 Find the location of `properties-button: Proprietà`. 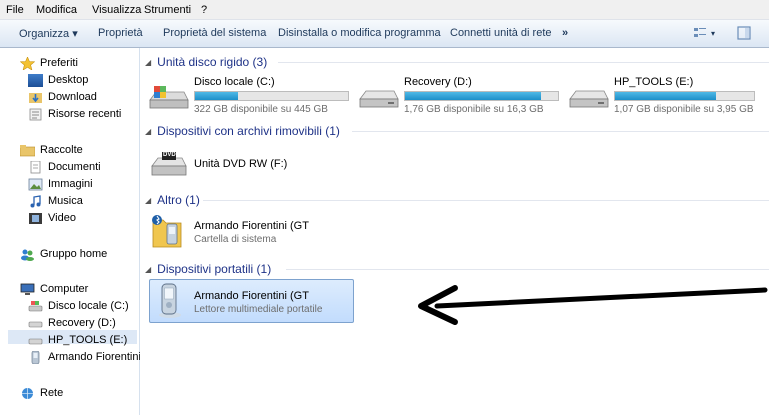

properties-button: Proprietà is located at coordinates (120, 33).